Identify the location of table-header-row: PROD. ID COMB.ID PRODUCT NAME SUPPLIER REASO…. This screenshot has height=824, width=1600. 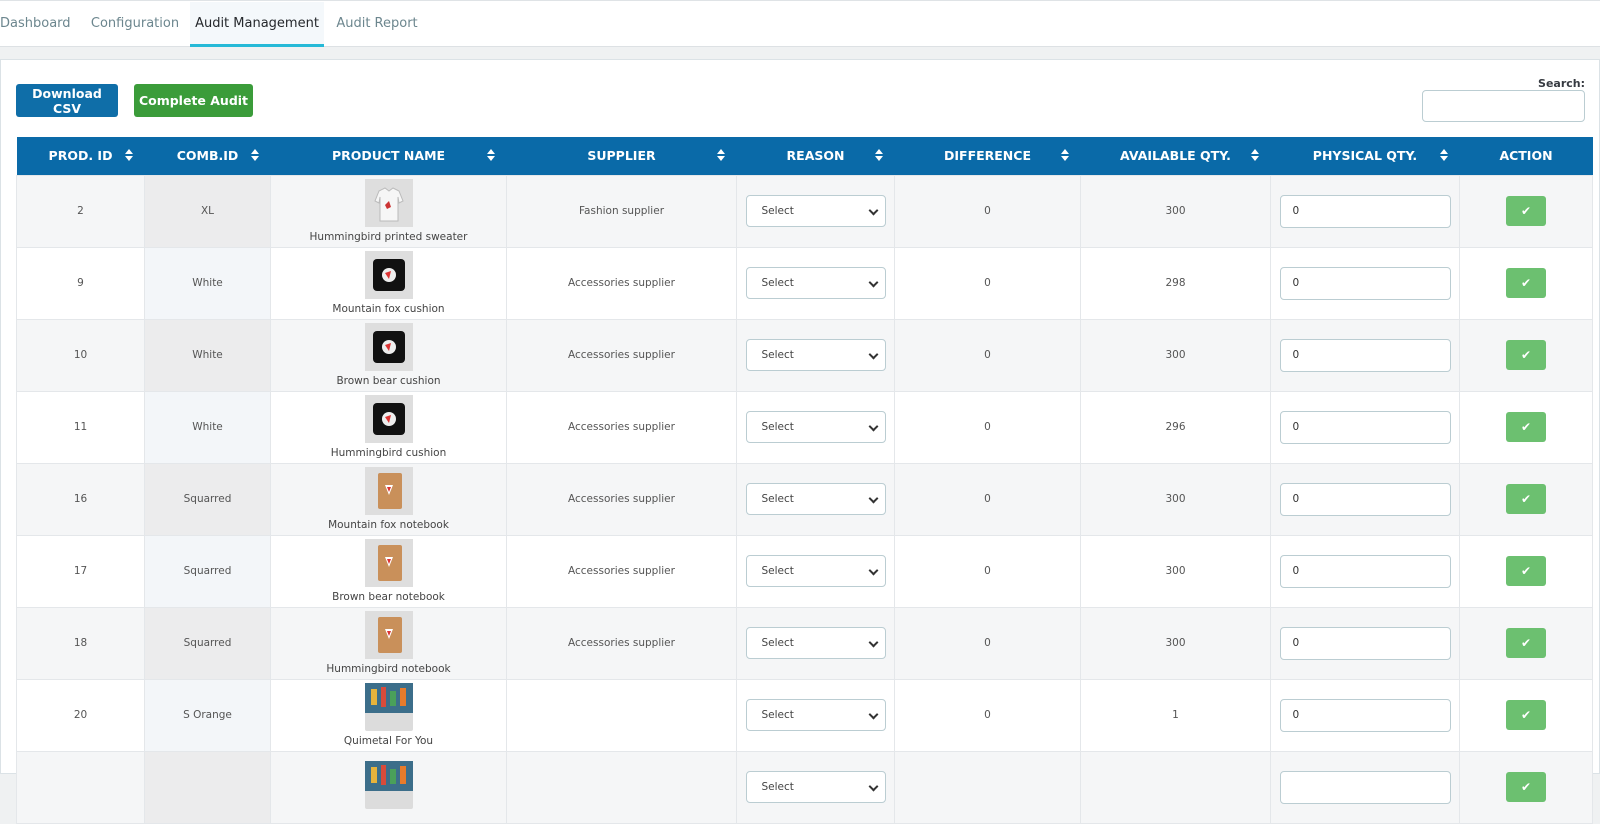
(804, 156).